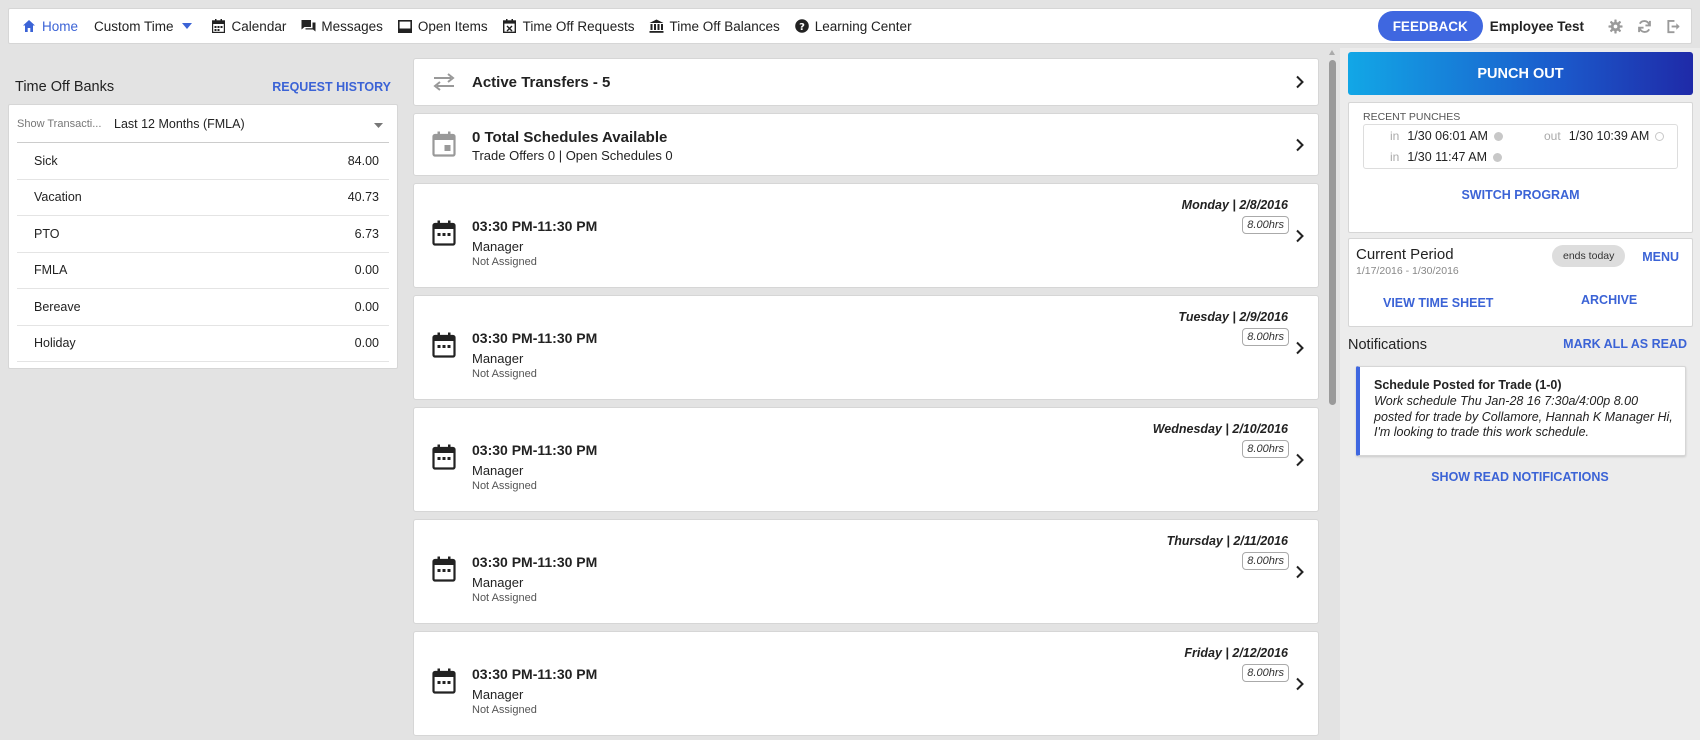 This screenshot has width=1700, height=740. Describe the element at coordinates (1625, 344) in the screenshot. I see `mark-all-read-link: MARK ALL AS READ` at that location.